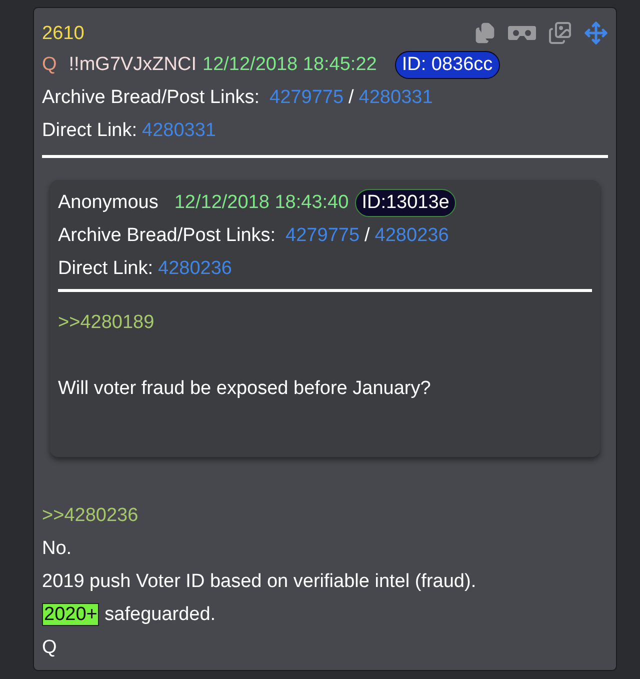  I want to click on images-icon, so click(560, 33).